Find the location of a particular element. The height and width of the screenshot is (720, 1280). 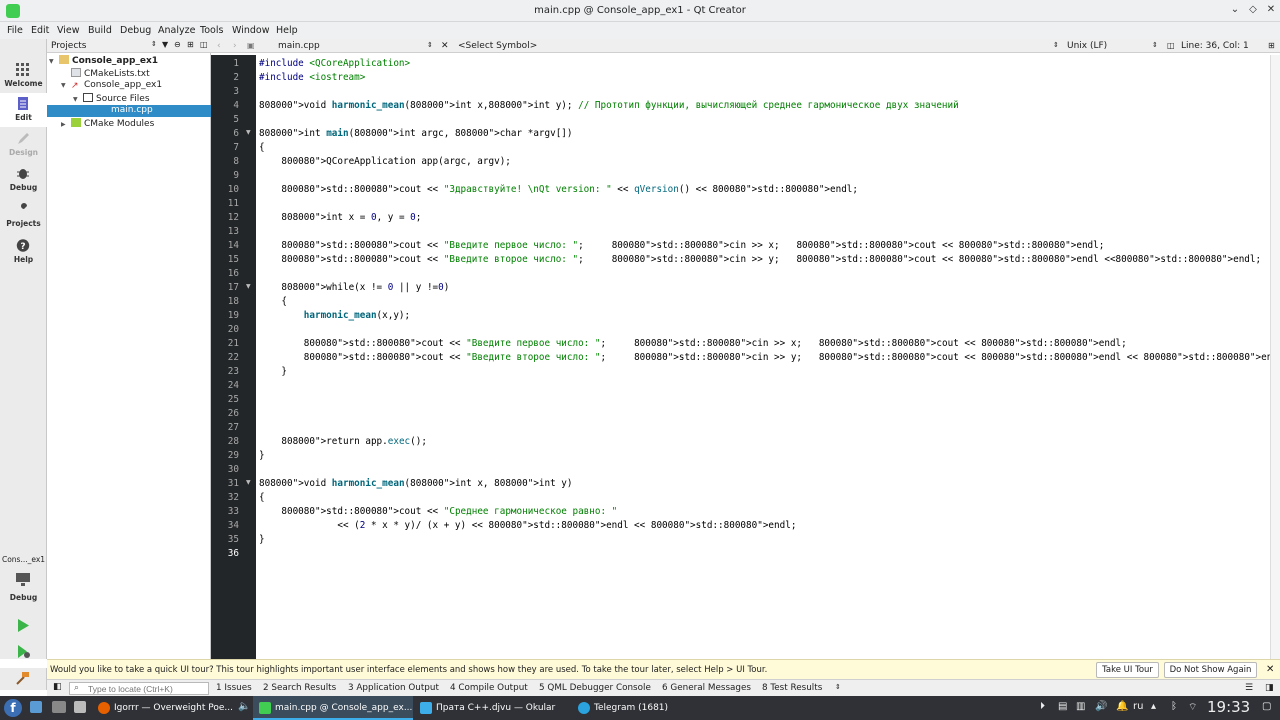

files-icon is located at coordinates (80, 707).